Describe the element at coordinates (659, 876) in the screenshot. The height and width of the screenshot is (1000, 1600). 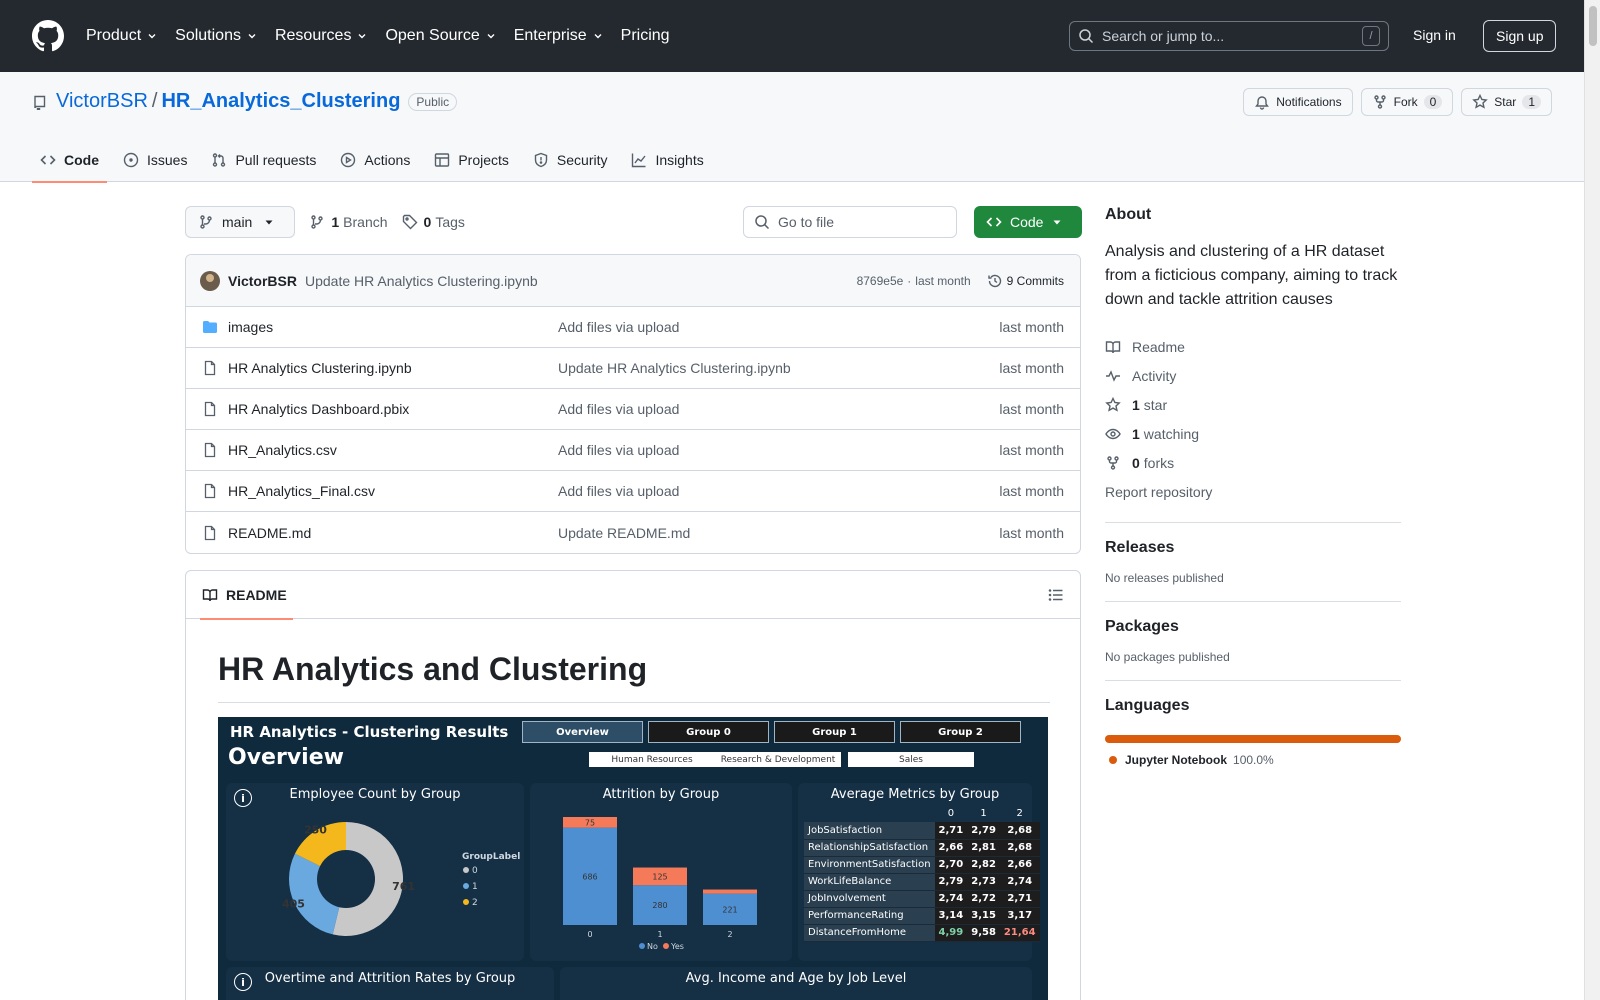
I see `bar-value-label: 125` at that location.